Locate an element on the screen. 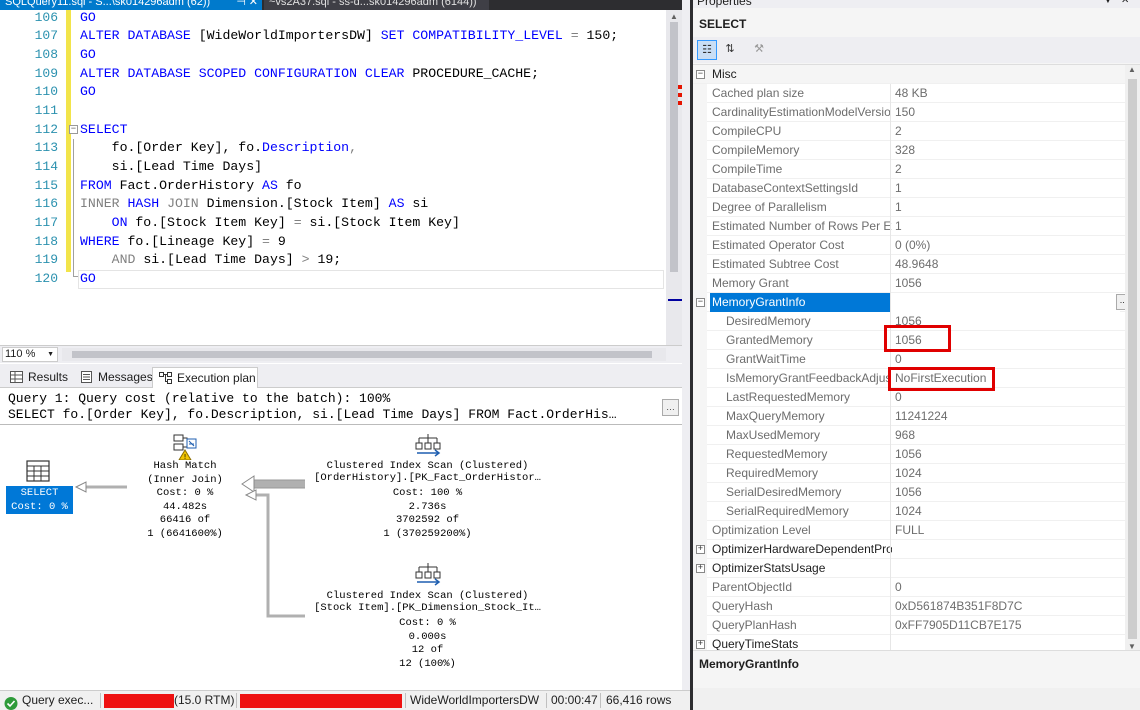  property-value: 1056 is located at coordinates (1005, 492).